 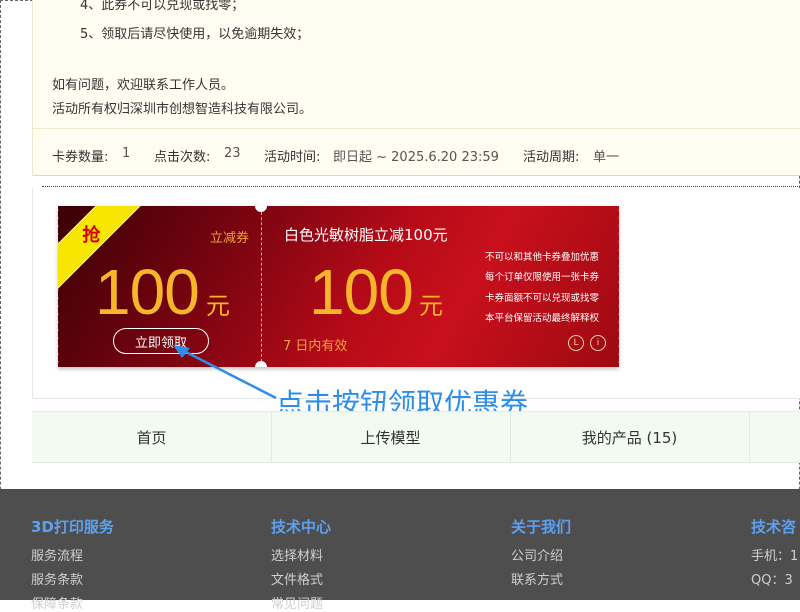 I want to click on coupon-amount-left: 100, so click(x=147, y=292).